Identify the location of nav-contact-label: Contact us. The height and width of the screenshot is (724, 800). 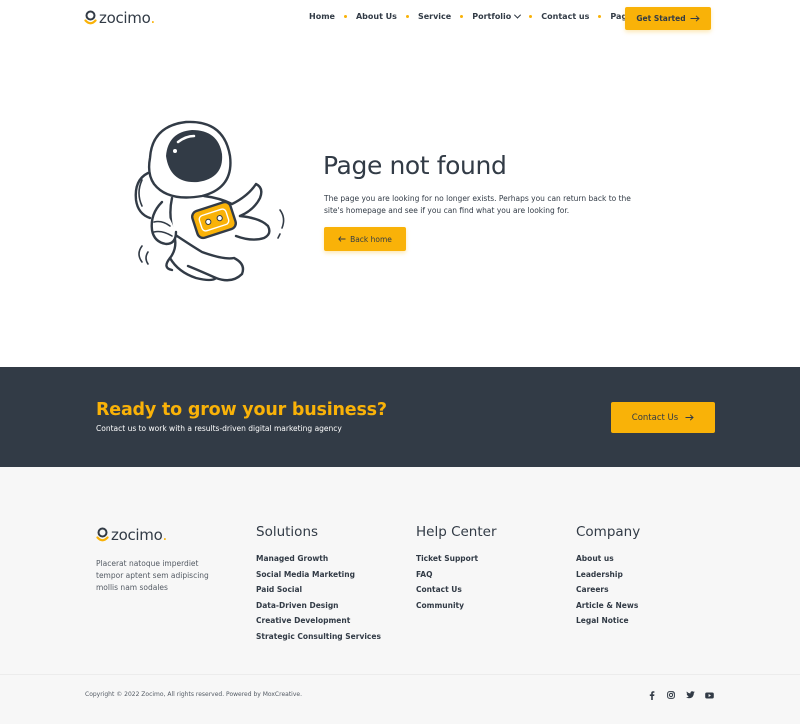
(565, 16).